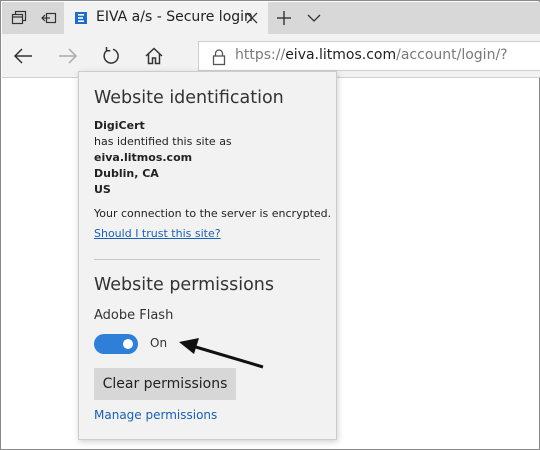 The width and height of the screenshot is (540, 450). I want to click on manage-permissions-link: Manage permissions, so click(155, 415).